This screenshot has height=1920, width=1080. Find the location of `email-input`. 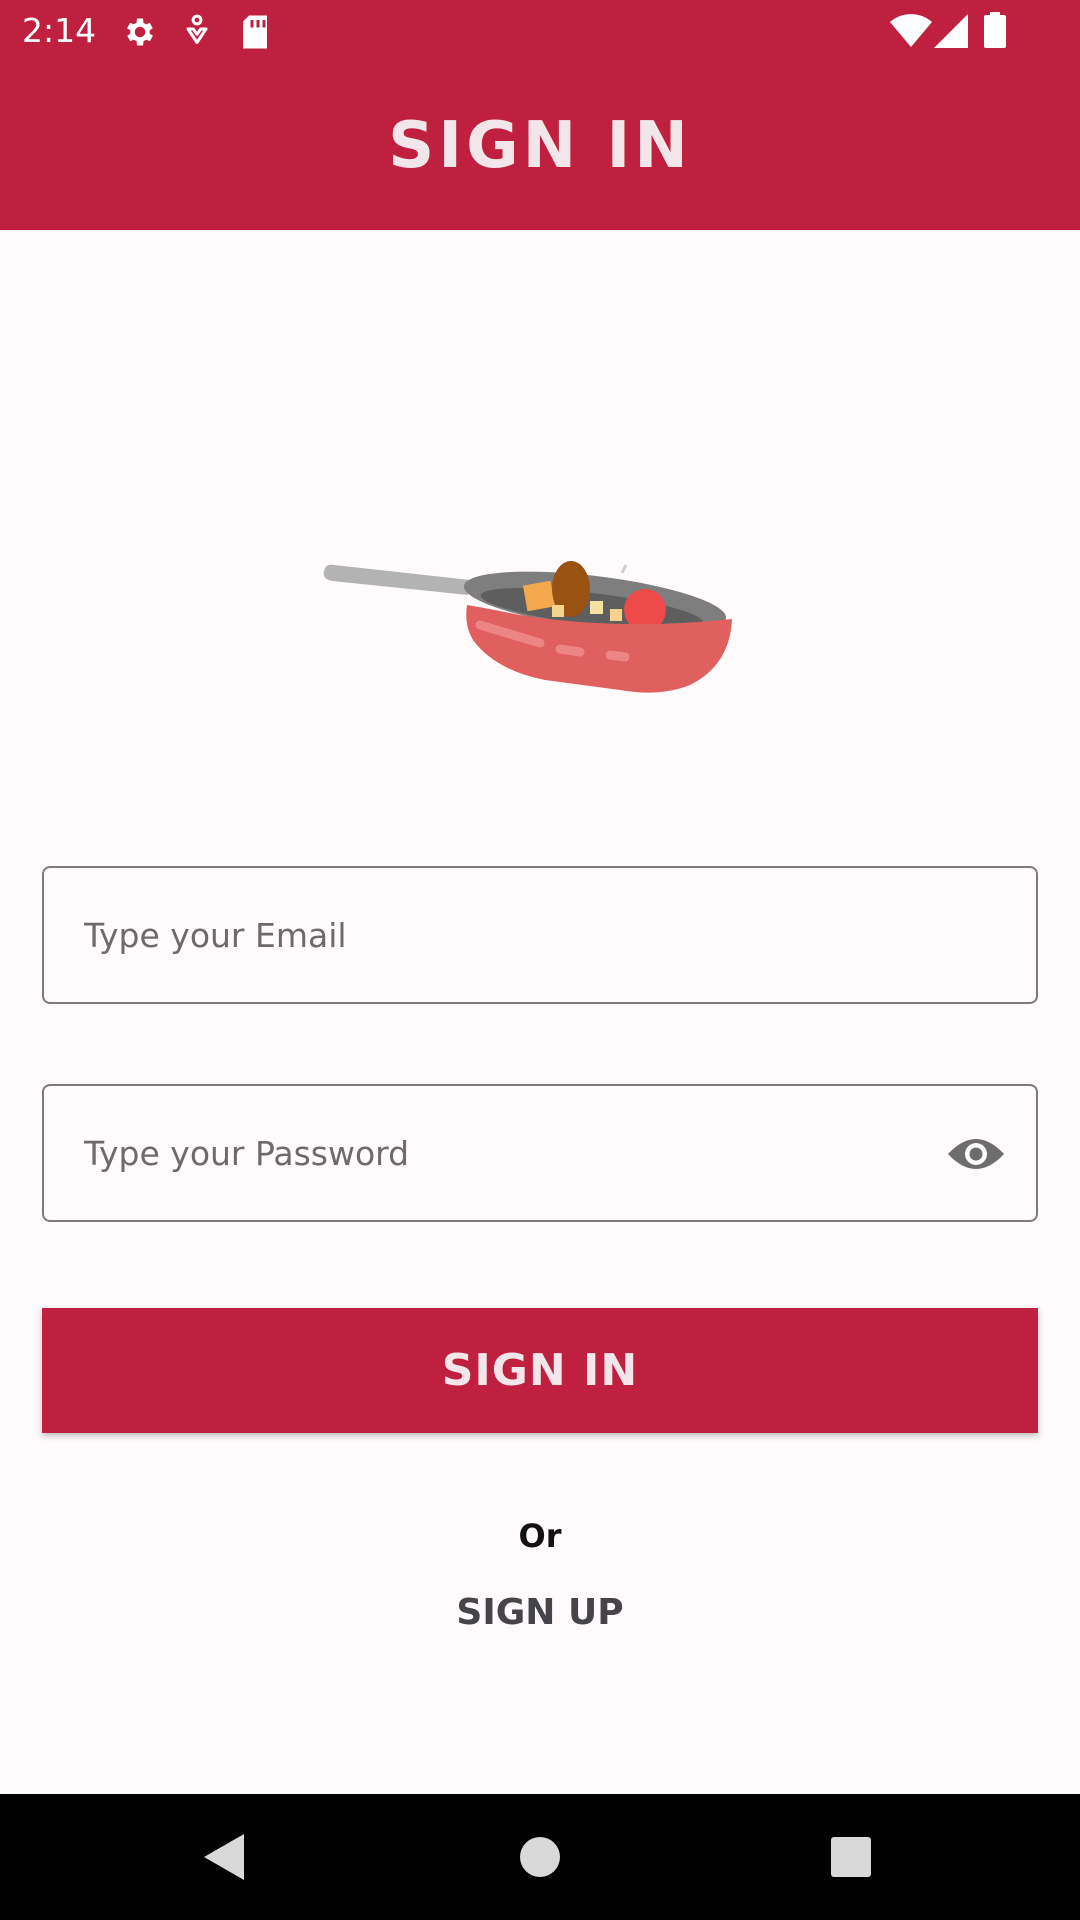

email-input is located at coordinates (540, 935).